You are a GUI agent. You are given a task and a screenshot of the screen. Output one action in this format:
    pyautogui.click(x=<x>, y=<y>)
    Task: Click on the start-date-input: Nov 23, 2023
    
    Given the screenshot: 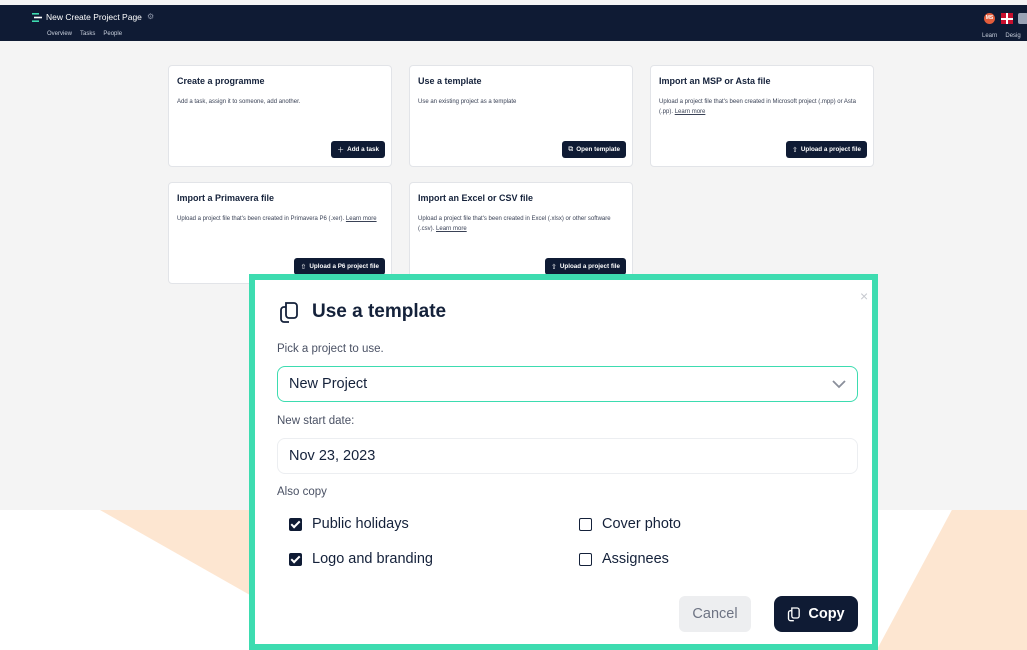 What is the action you would take?
    pyautogui.click(x=567, y=456)
    